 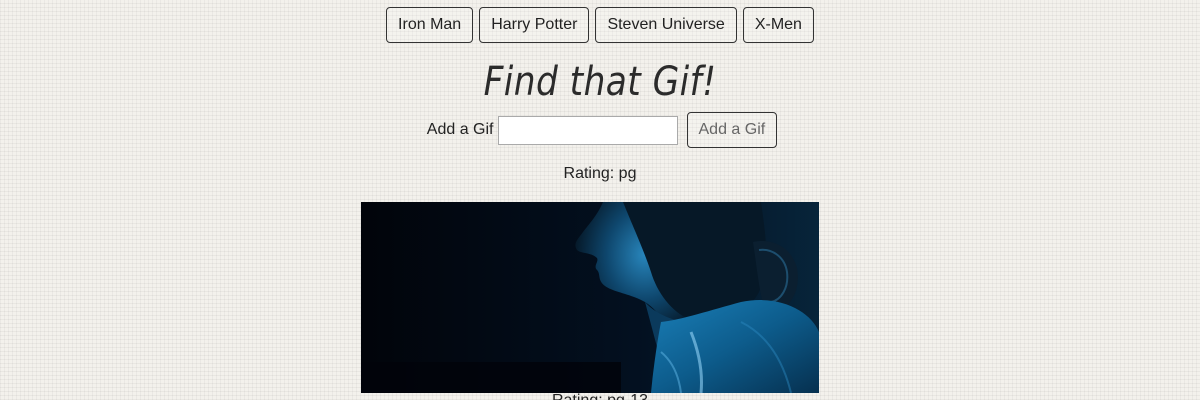 What do you see at coordinates (732, 130) in the screenshot?
I see `add-gif-button: Add a Gif` at bounding box center [732, 130].